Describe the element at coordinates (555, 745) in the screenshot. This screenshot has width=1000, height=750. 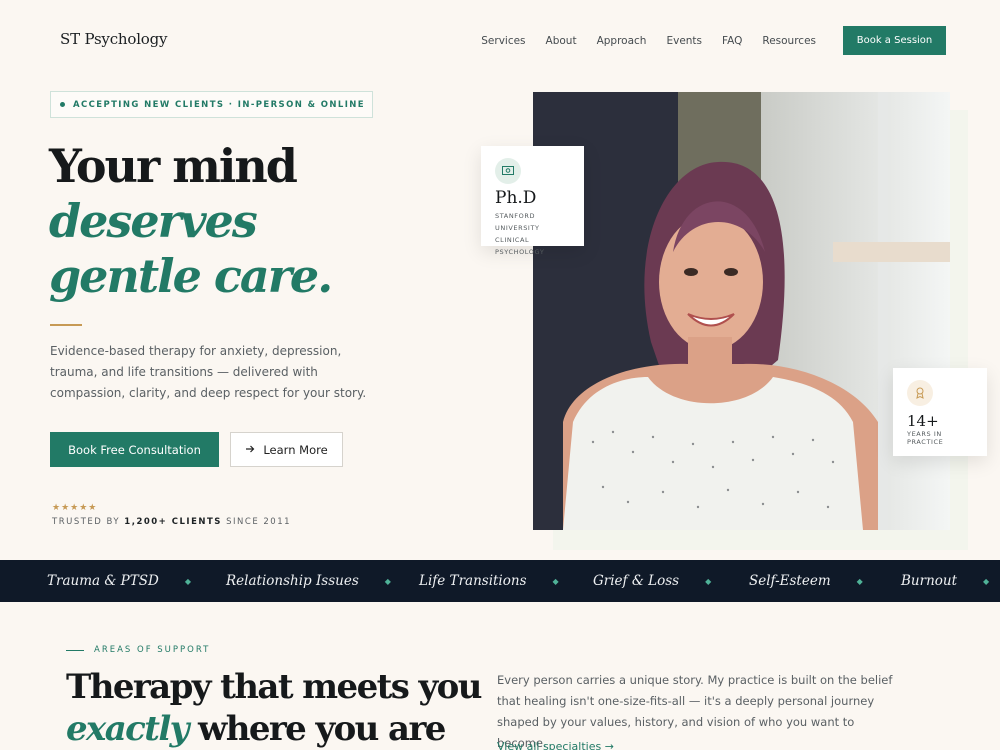
I see `view-specialties-link: View all specialties →` at that location.